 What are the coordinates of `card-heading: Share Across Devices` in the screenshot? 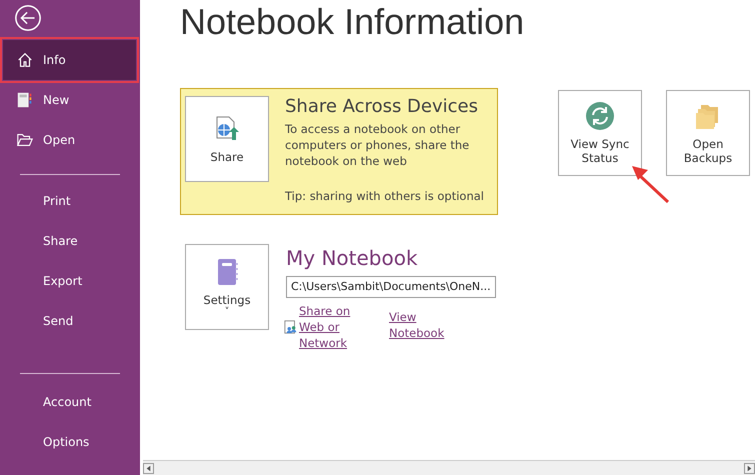 It's located at (382, 106).